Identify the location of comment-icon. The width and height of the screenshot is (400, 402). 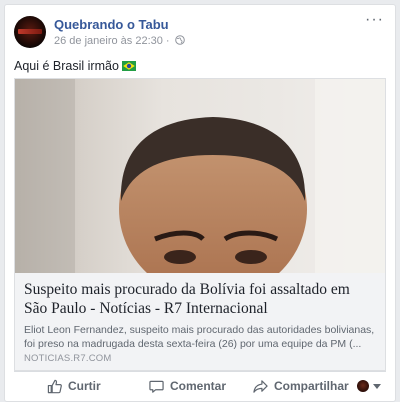
(156, 386).